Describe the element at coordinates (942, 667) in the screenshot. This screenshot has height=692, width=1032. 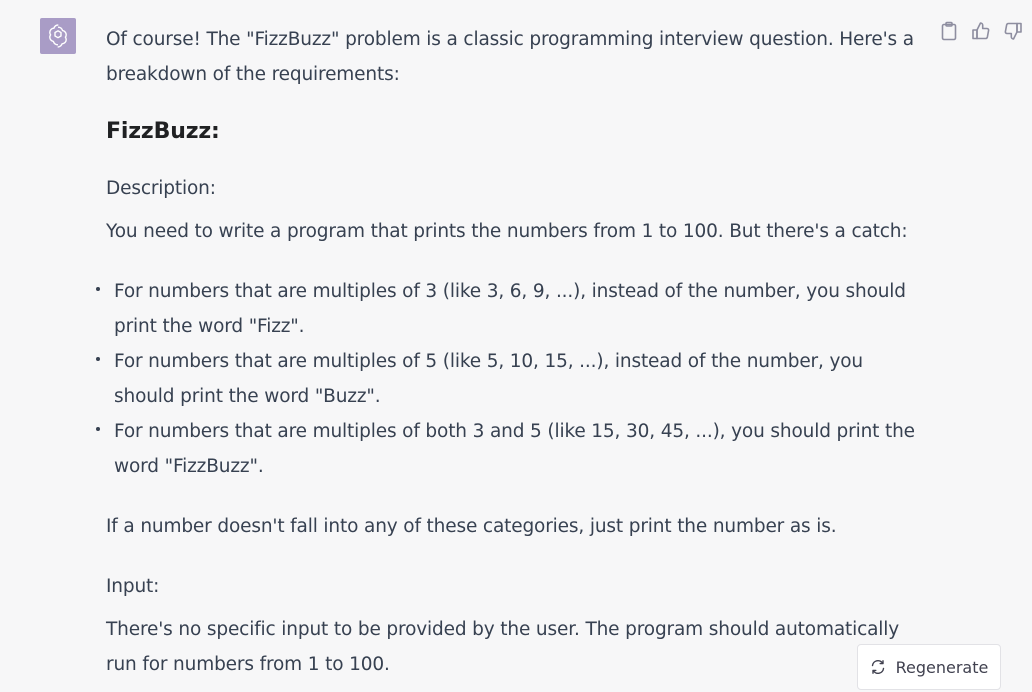
I see `regenerate-label: Regenerate` at that location.